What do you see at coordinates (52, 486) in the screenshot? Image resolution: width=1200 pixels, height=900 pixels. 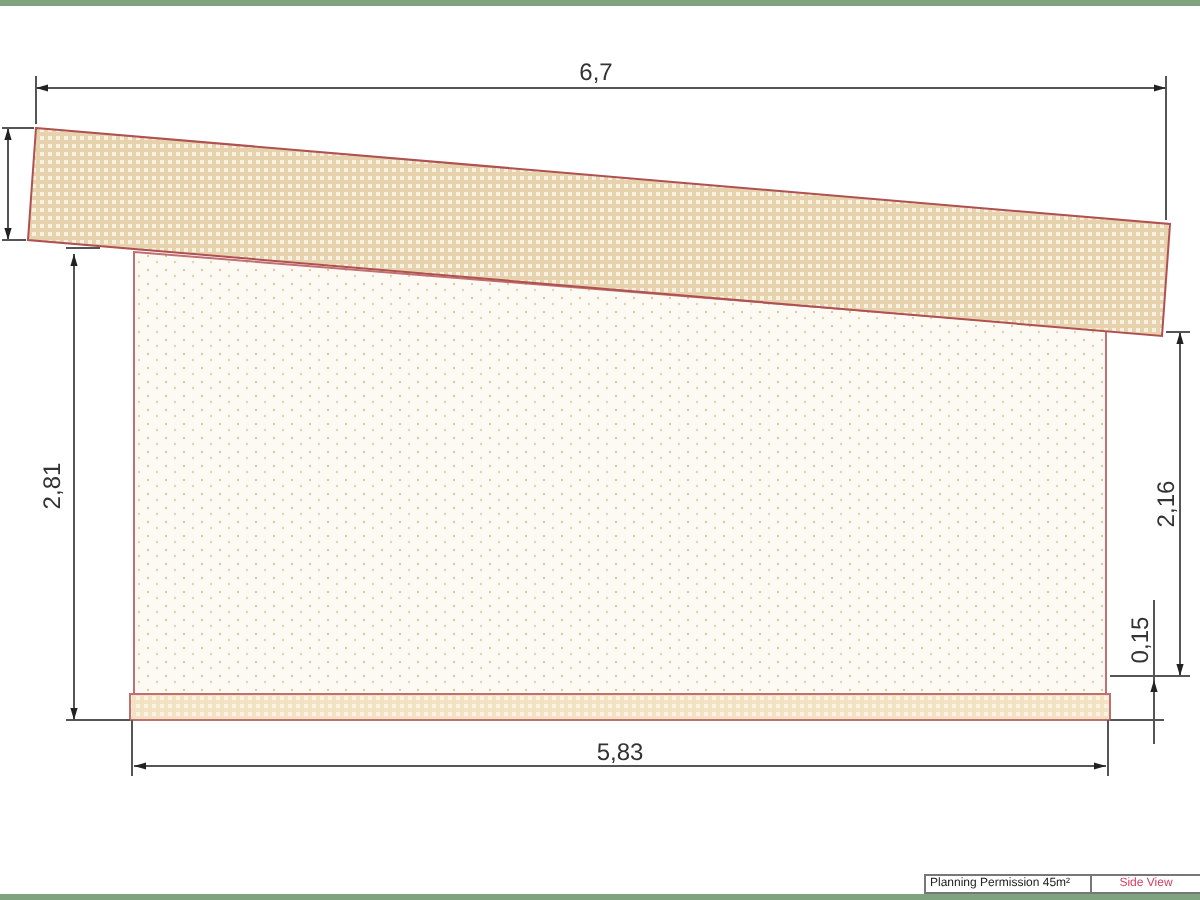 I see `dimension-label: 2,81` at bounding box center [52, 486].